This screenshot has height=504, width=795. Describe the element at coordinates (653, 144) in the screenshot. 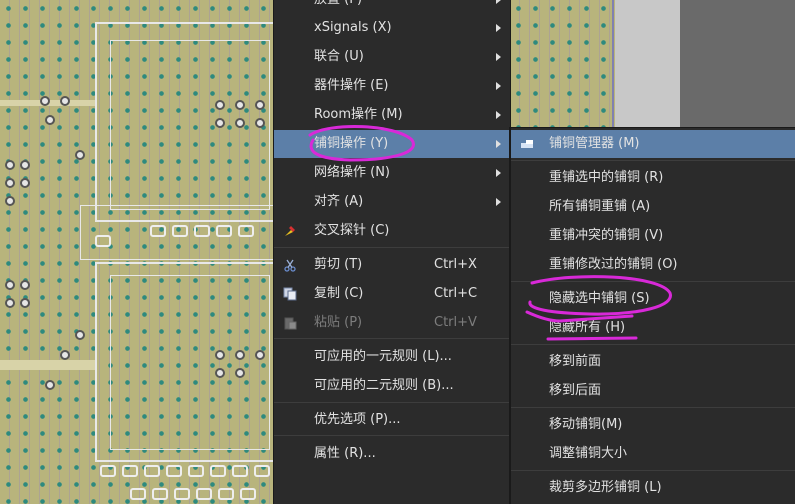

I see `submenu-item-polygon-manager: 铺铜管理器 (M)` at that location.